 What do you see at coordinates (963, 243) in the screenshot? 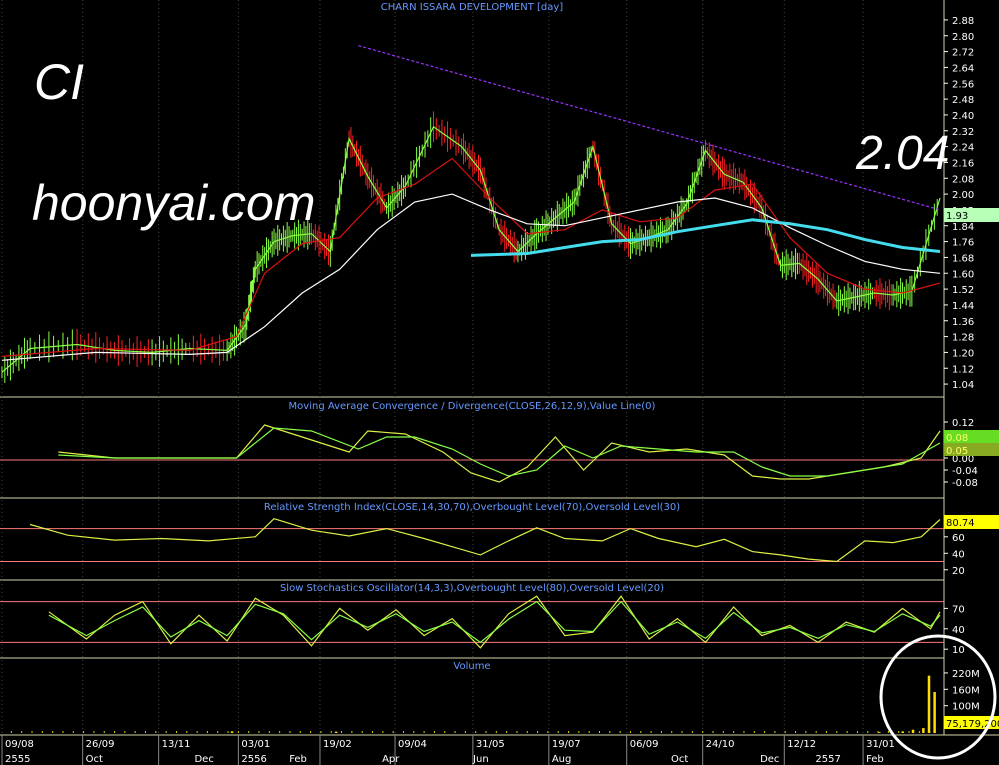
I see `y-tick-label: 1.76` at bounding box center [963, 243].